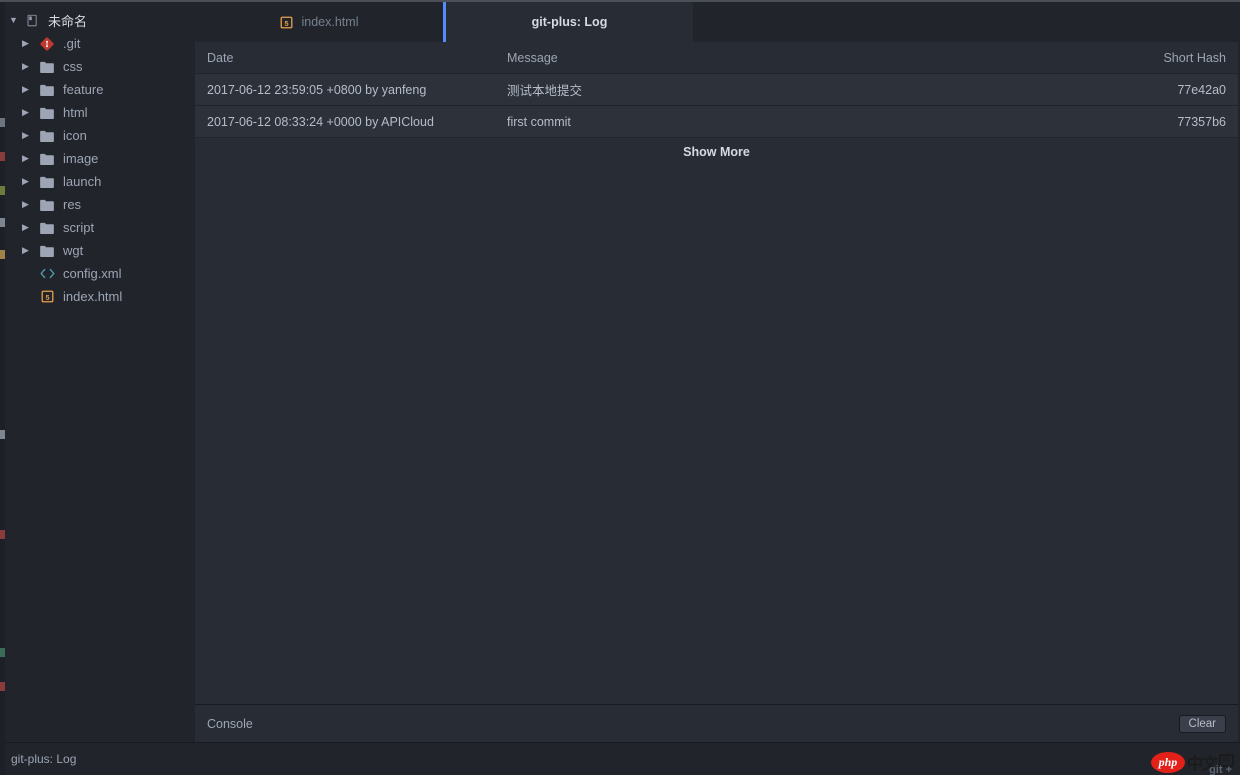 Image resolution: width=1240 pixels, height=775 pixels. I want to click on tree-item-image: ▶ image, so click(96, 158).